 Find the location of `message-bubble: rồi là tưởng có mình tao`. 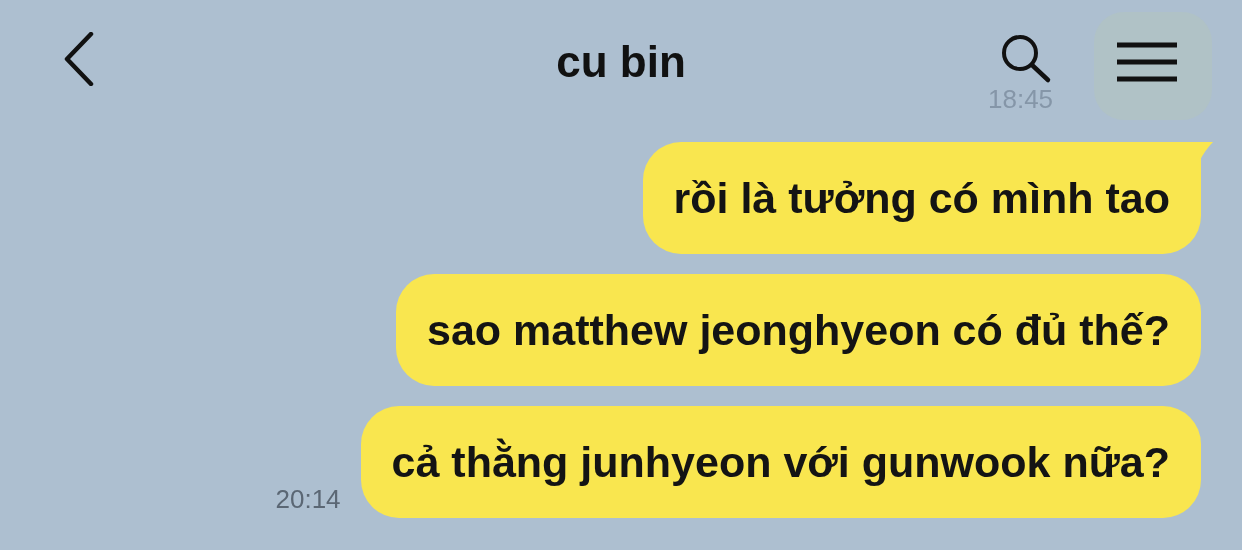

message-bubble: rồi là tưởng có mình tao is located at coordinates (921, 198).